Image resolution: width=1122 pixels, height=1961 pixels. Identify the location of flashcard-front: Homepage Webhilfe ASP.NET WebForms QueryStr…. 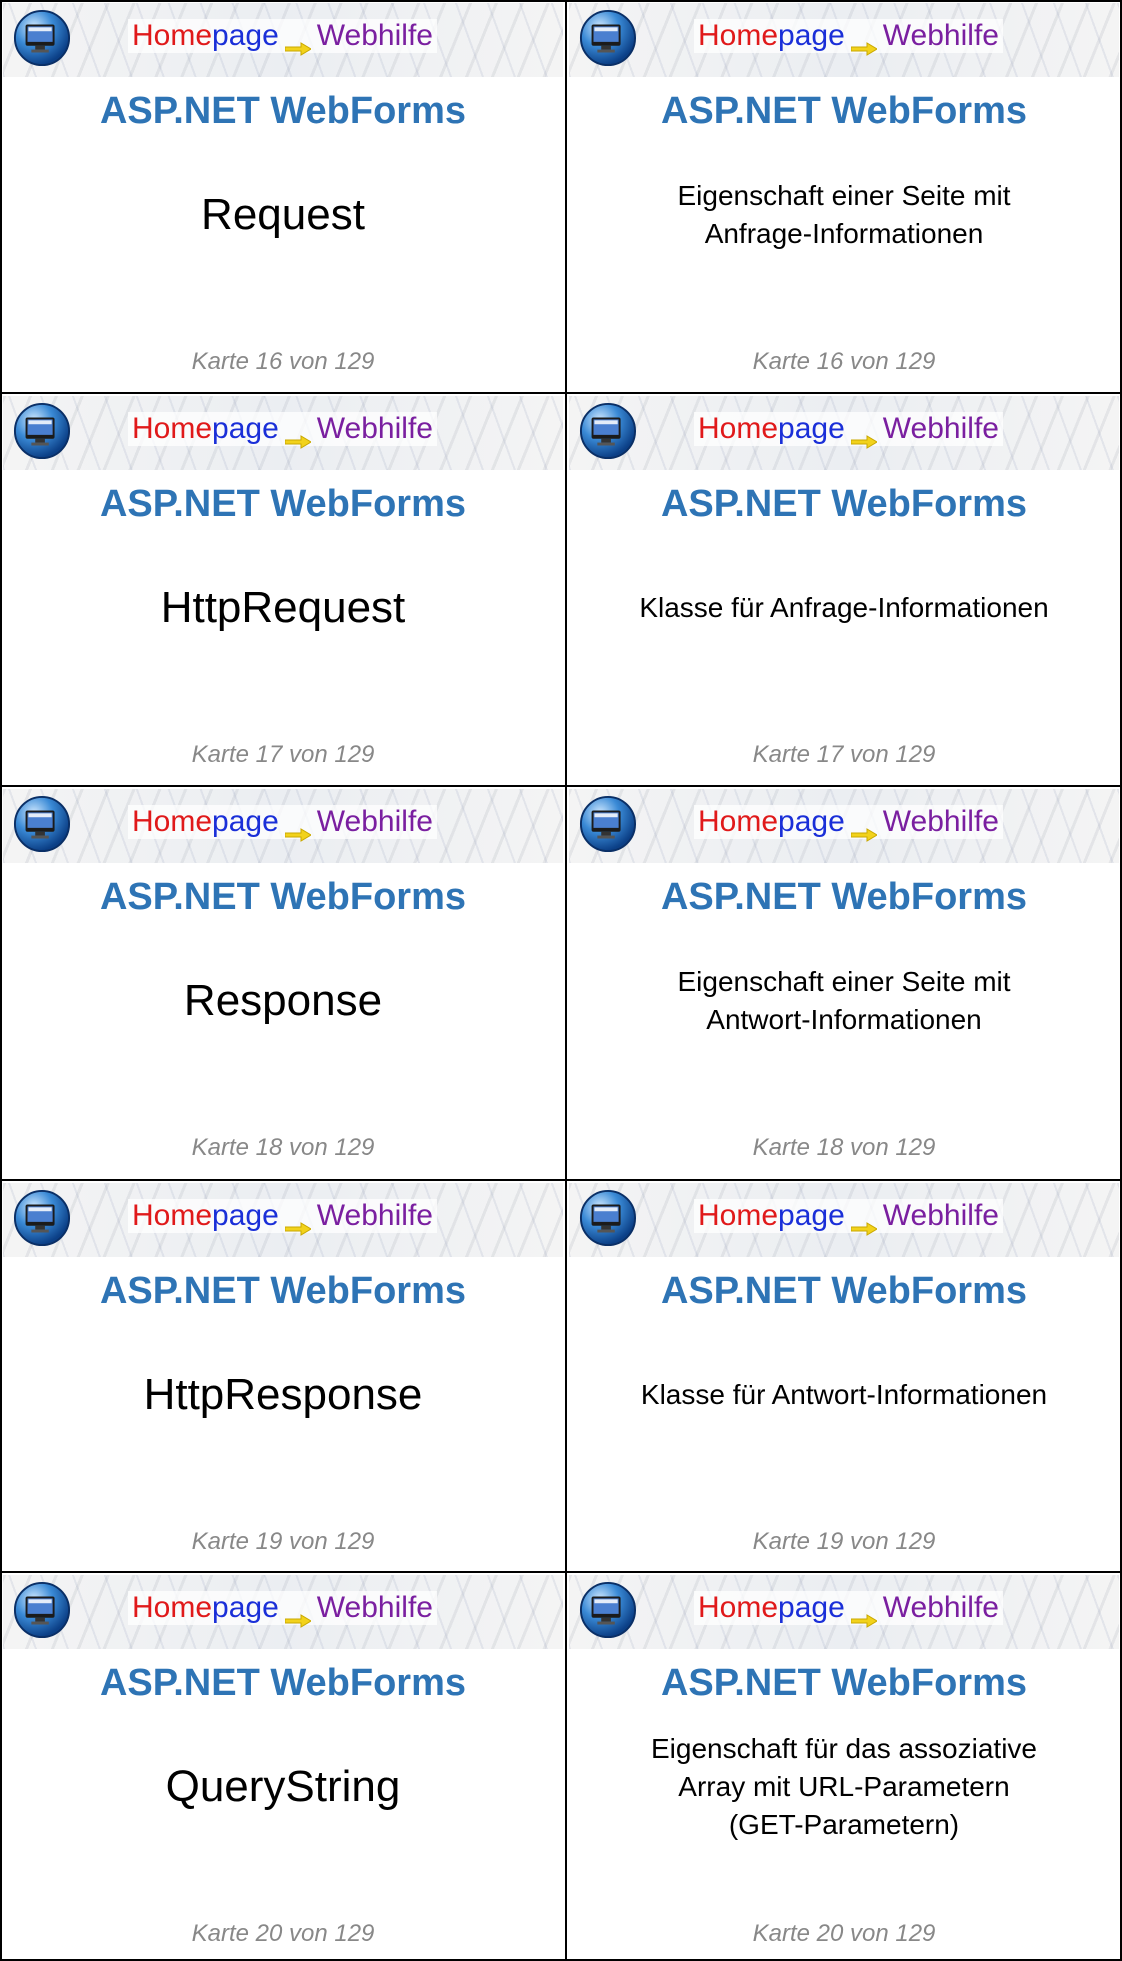
(283, 1766).